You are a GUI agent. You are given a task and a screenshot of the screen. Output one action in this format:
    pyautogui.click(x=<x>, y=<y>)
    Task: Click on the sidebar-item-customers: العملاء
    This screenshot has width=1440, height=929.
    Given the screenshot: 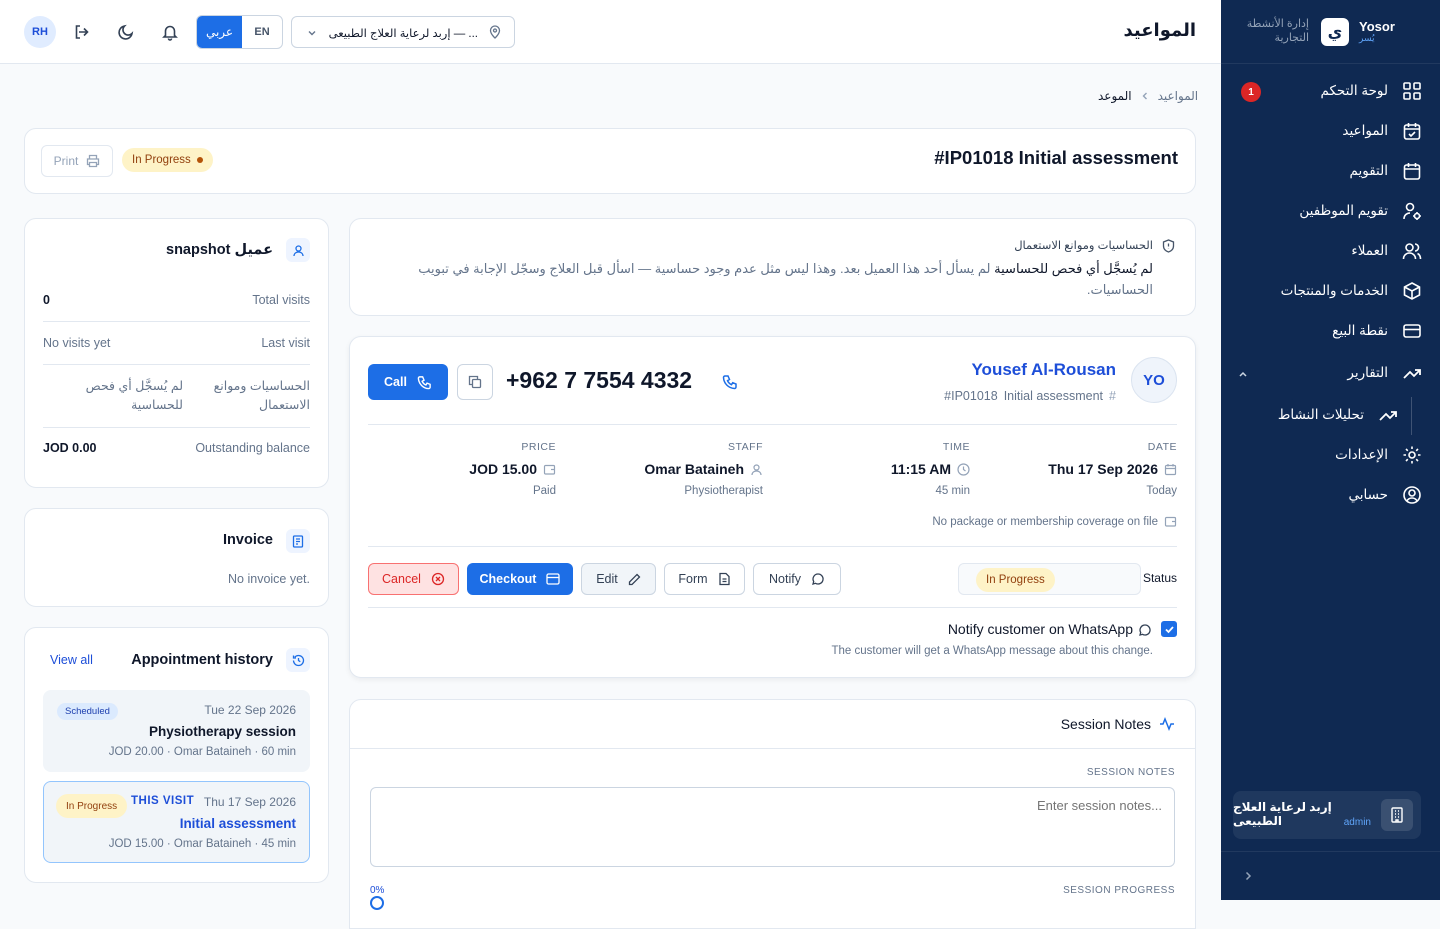 What is the action you would take?
    pyautogui.click(x=1387, y=251)
    